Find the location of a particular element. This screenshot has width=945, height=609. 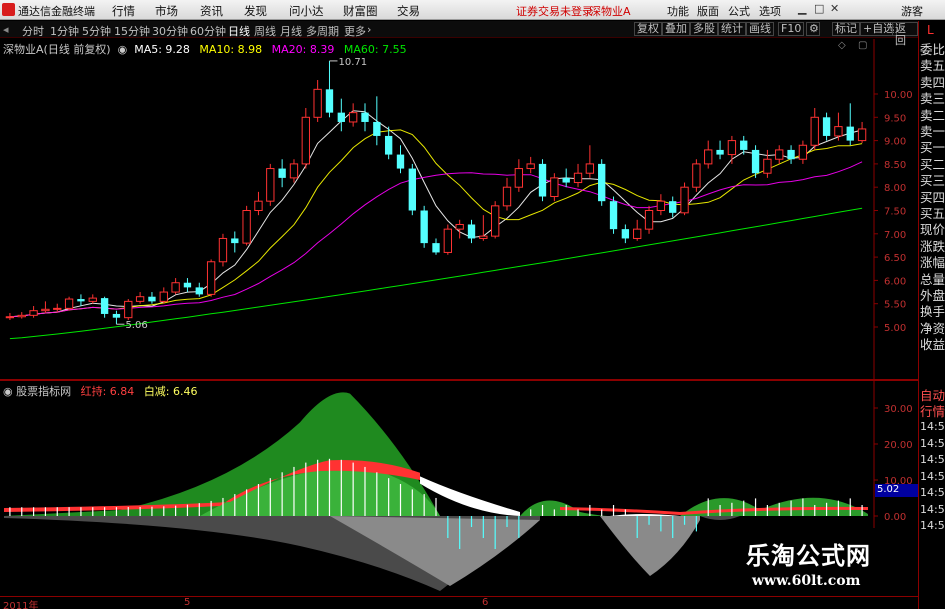

btn-draw: 画线 is located at coordinates (760, 29).